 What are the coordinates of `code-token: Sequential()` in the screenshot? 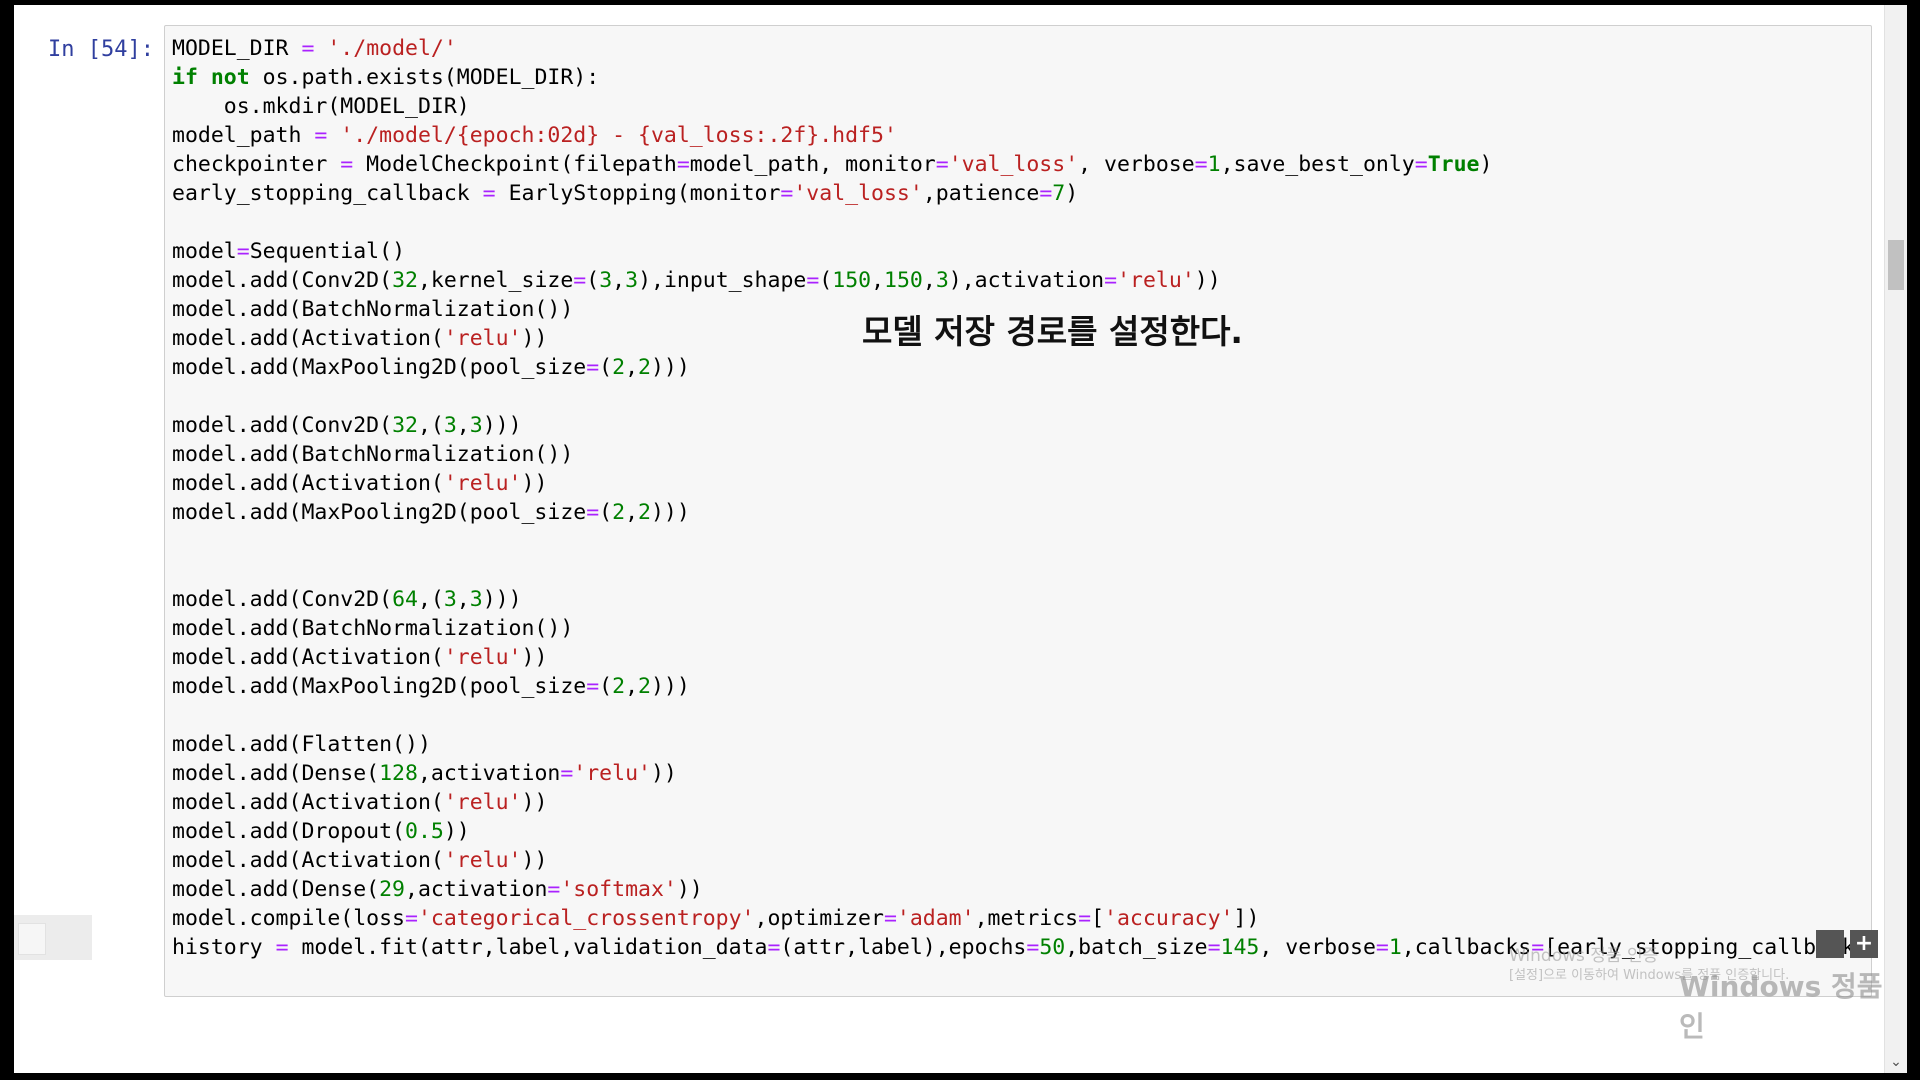 It's located at (327, 251).